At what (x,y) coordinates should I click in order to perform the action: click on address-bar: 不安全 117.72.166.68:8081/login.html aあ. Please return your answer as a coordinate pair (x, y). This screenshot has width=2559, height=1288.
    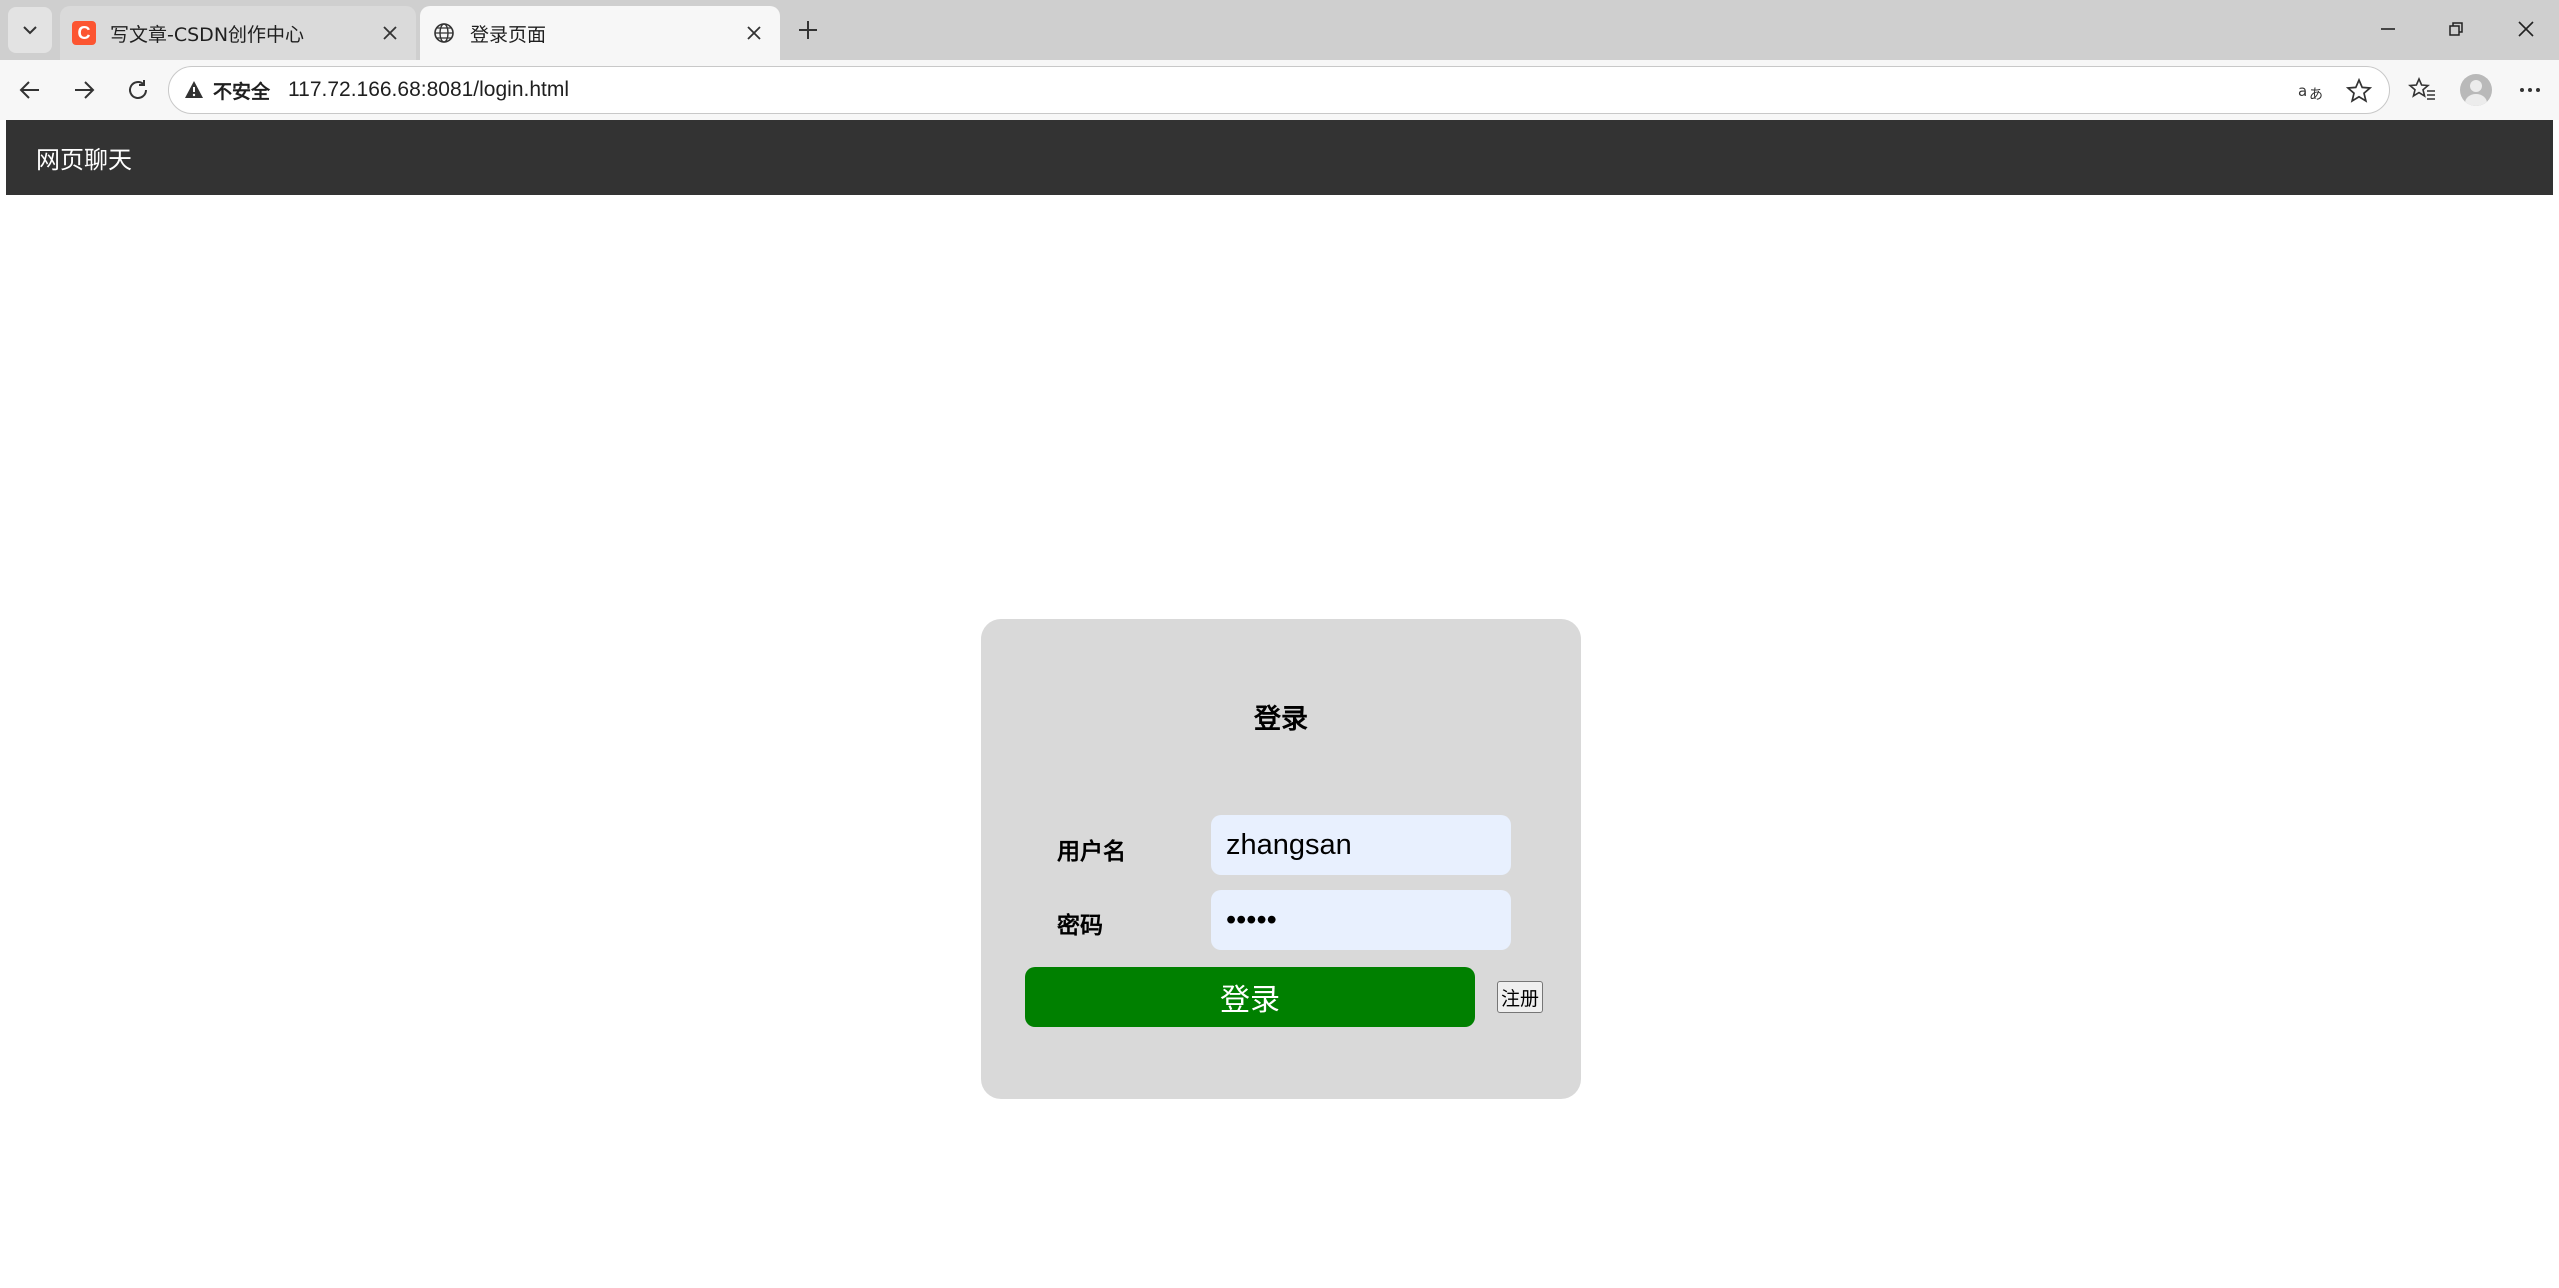
    Looking at the image, I should click on (1279, 90).